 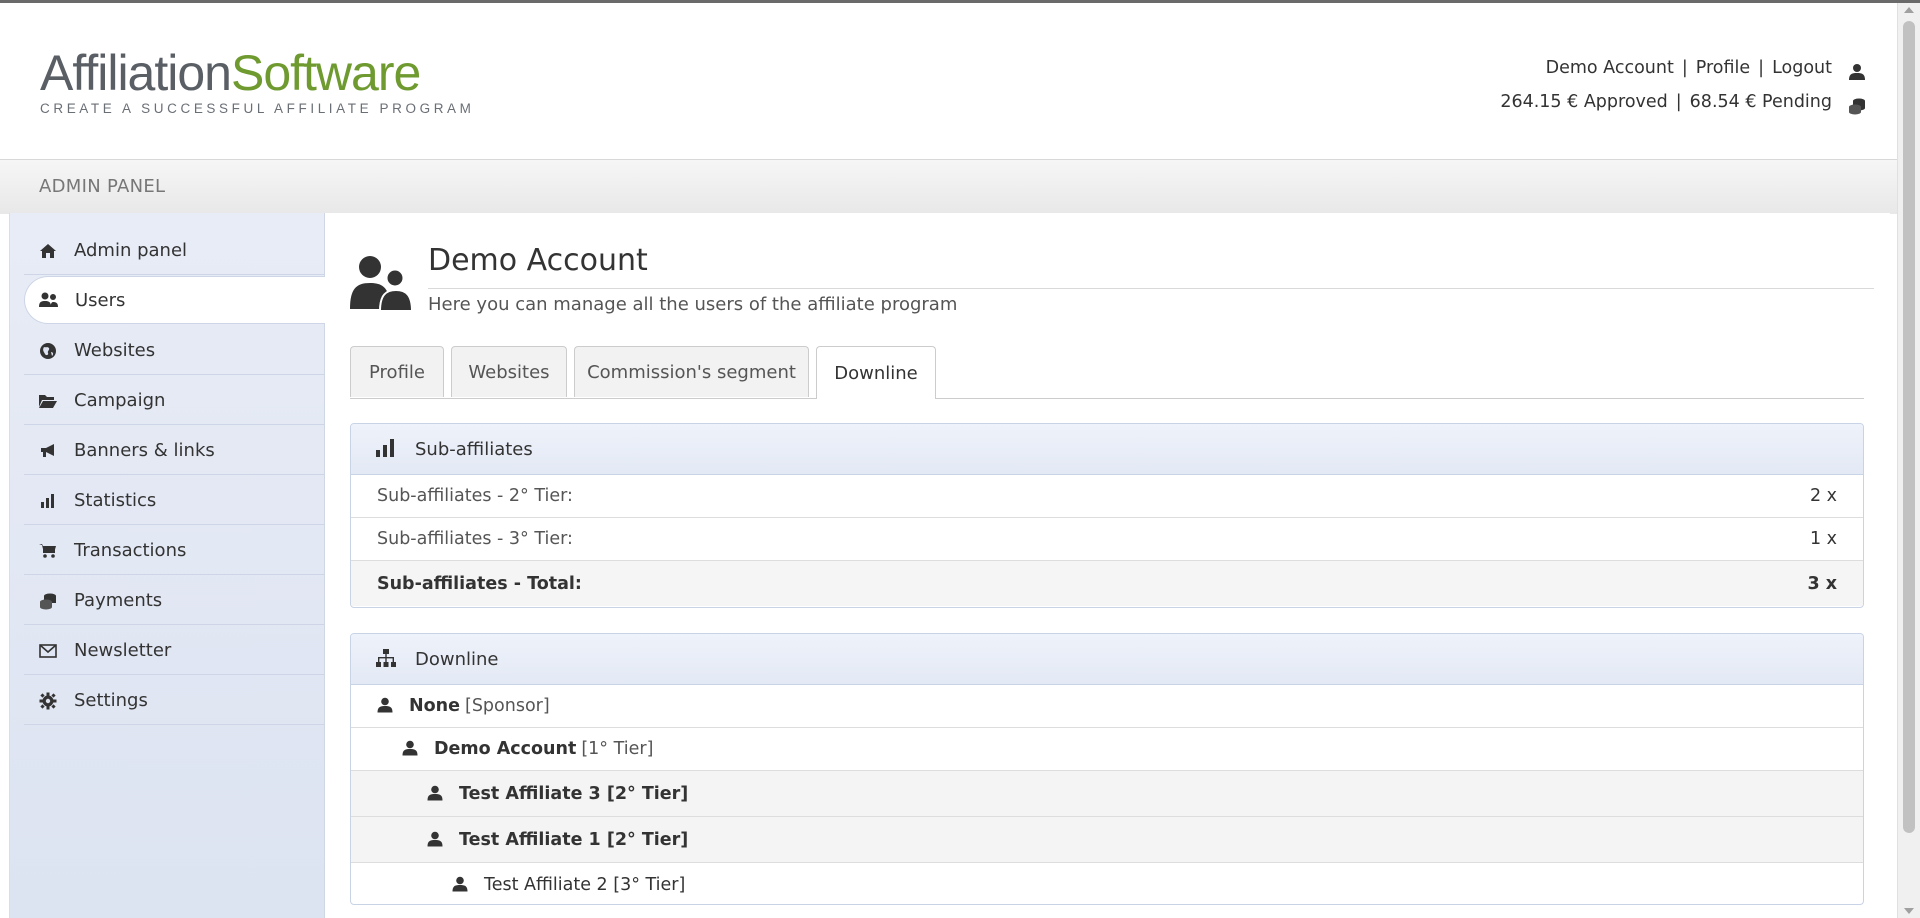 What do you see at coordinates (1822, 583) in the screenshot?
I see `row-value: 3 x` at bounding box center [1822, 583].